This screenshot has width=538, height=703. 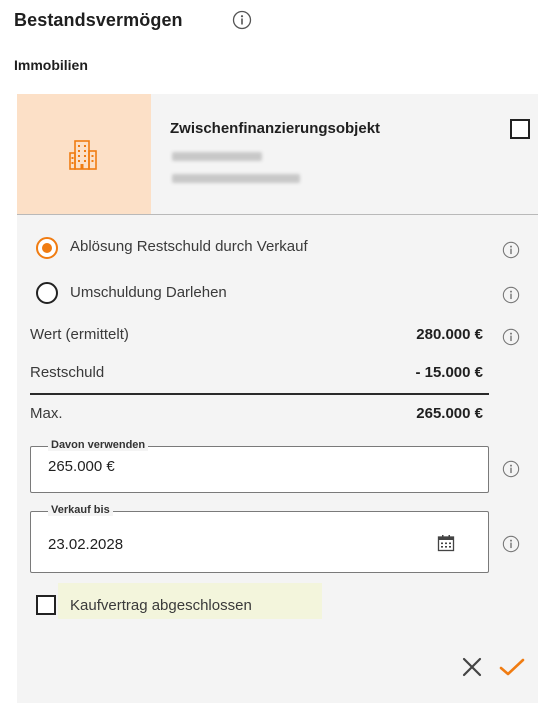 I want to click on check-icon, so click(x=512, y=667).